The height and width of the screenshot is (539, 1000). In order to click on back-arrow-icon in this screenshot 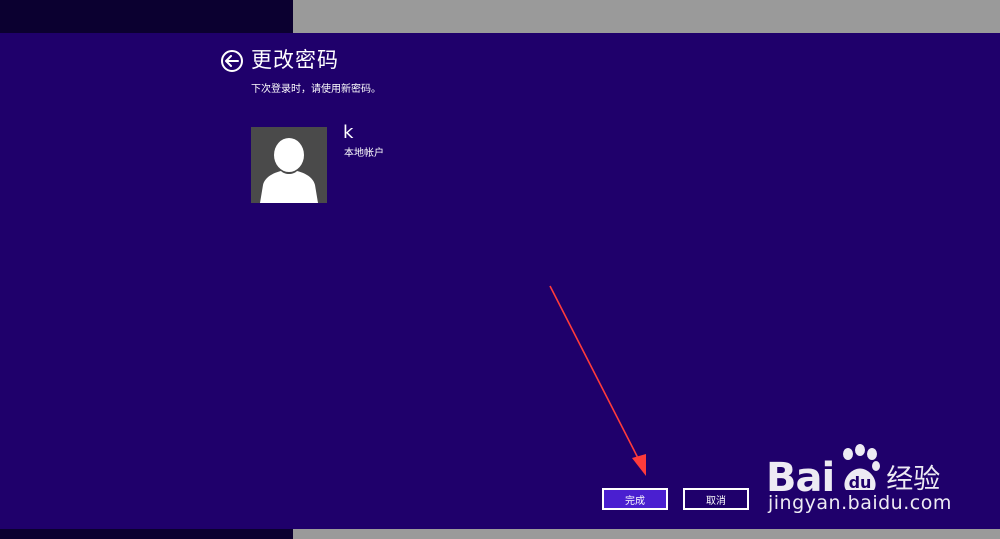, I will do `click(232, 61)`.